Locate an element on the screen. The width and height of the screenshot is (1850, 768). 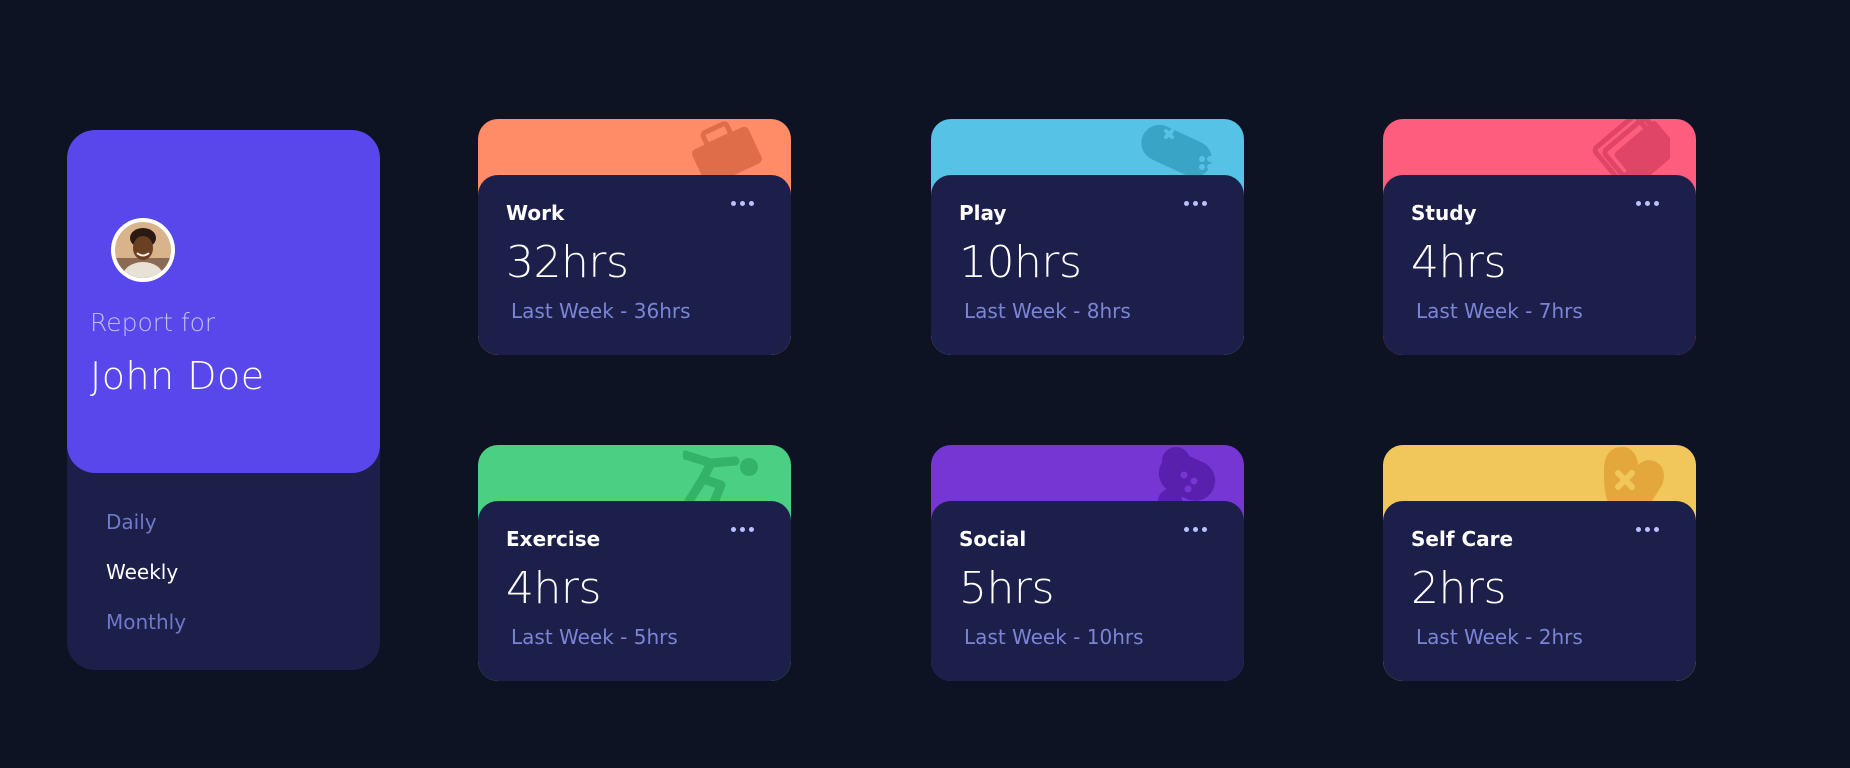
profile-card: Report for John Doe Daily Weekly Monthly is located at coordinates (223, 400).